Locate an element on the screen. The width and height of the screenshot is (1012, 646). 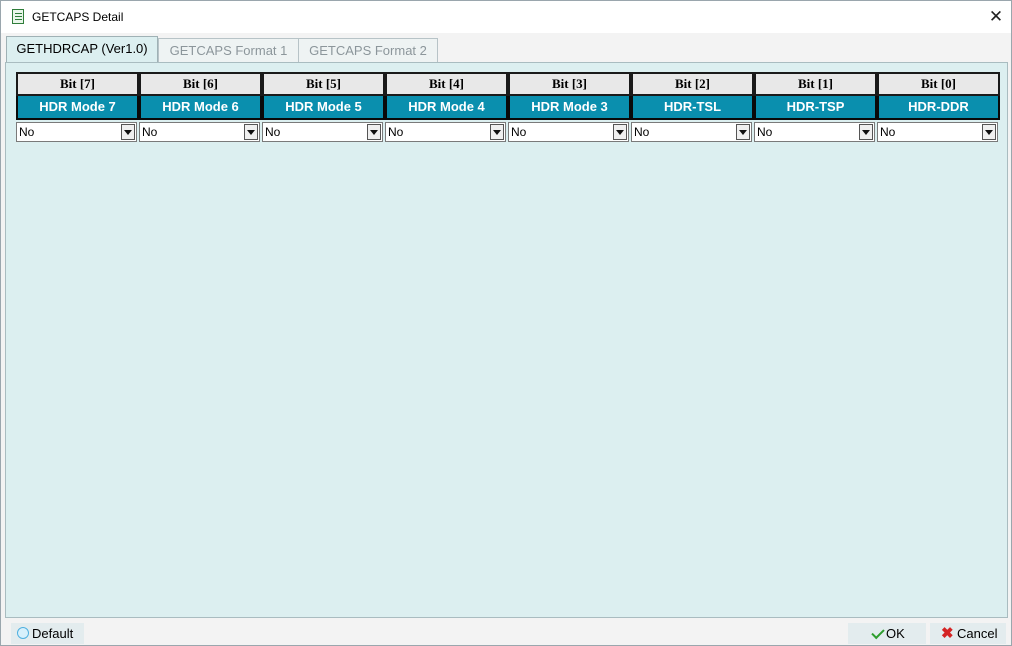
tab-getcaps-format-2: GETCAPS Format 2 is located at coordinates (368, 50).